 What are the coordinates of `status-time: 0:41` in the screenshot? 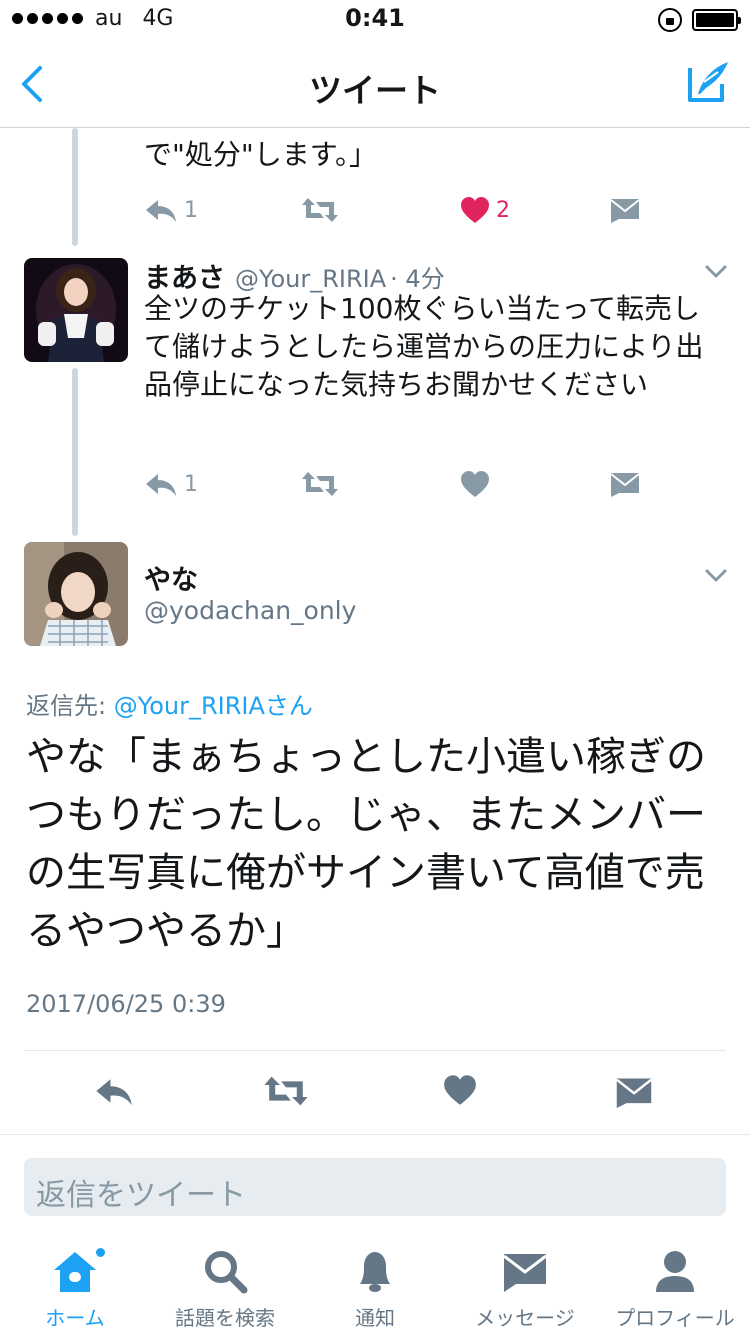 It's located at (375, 18).